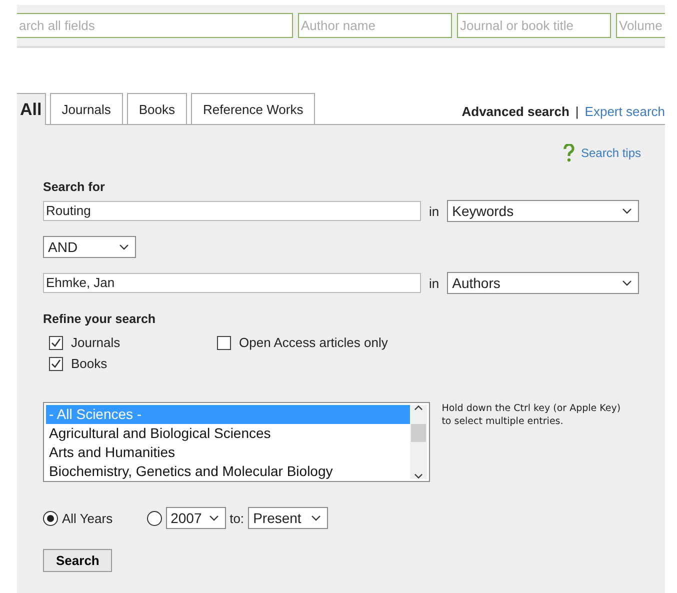  What do you see at coordinates (155, 25) in the screenshot?
I see `search-field: arch all fields` at bounding box center [155, 25].